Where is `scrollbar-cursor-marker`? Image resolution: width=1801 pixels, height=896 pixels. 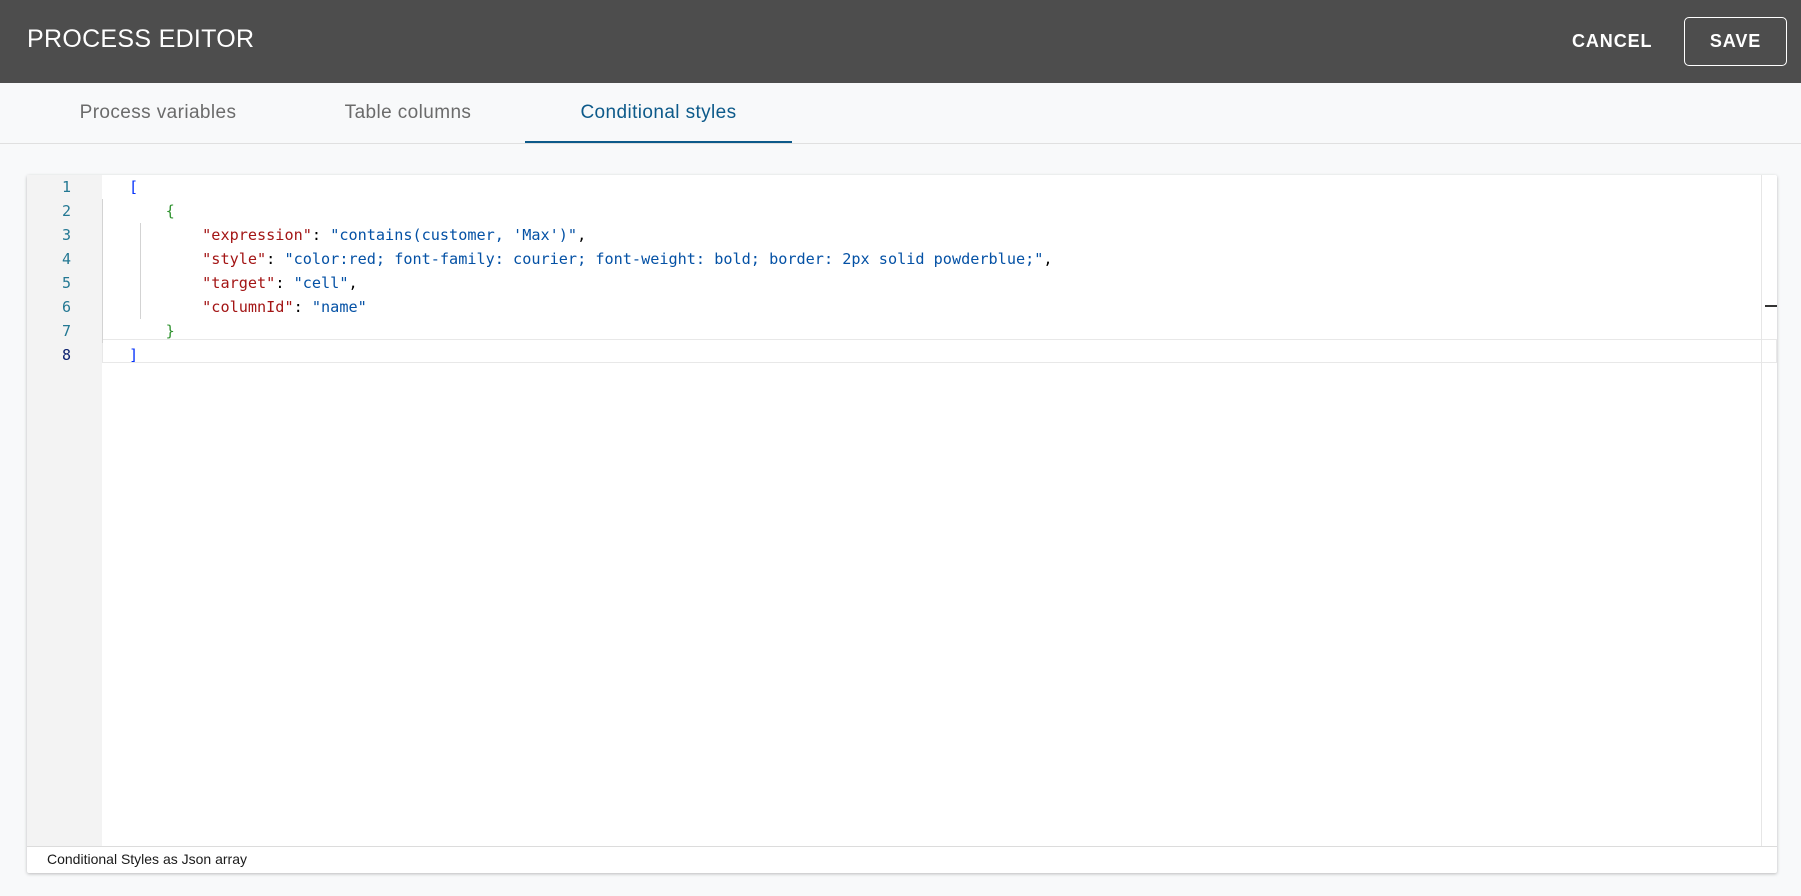
scrollbar-cursor-marker is located at coordinates (1771, 306).